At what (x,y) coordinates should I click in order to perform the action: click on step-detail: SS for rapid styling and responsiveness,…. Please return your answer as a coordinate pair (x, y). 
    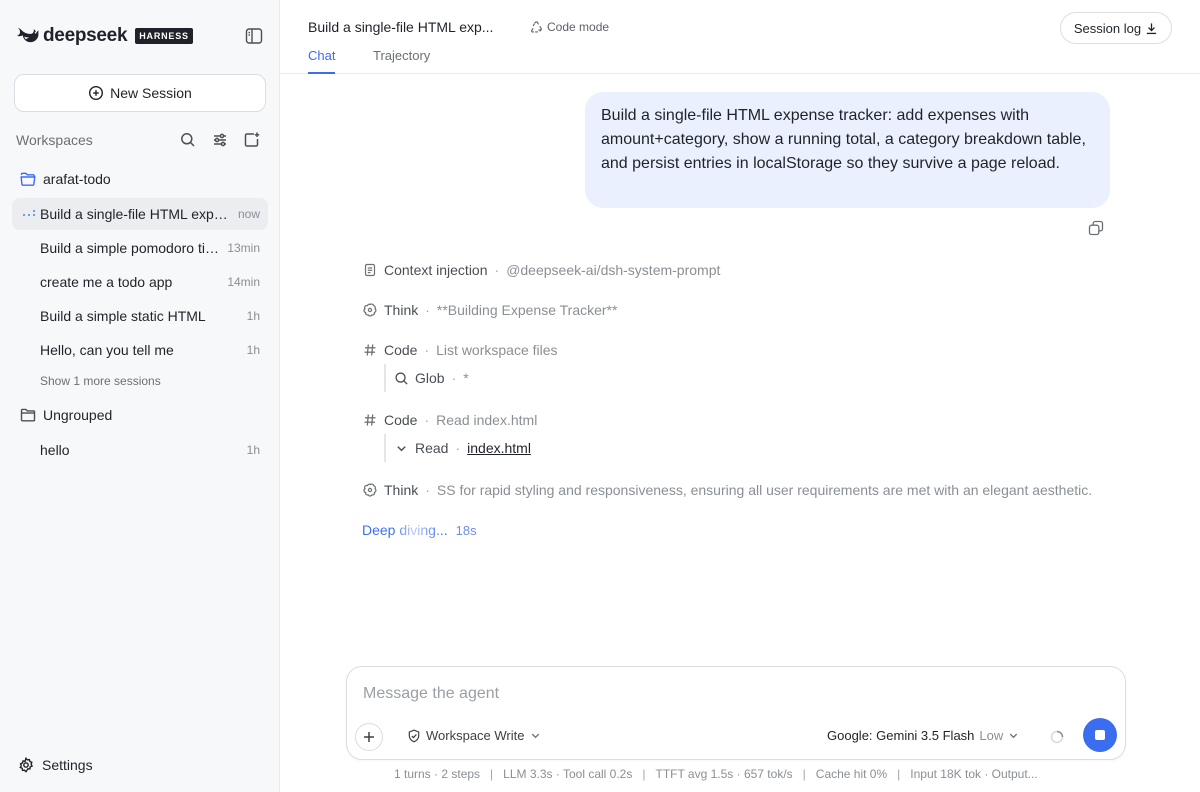
    Looking at the image, I should click on (764, 490).